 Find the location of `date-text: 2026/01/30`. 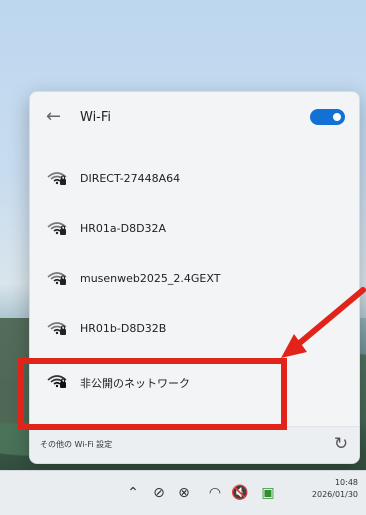

date-text: 2026/01/30 is located at coordinates (334, 494).